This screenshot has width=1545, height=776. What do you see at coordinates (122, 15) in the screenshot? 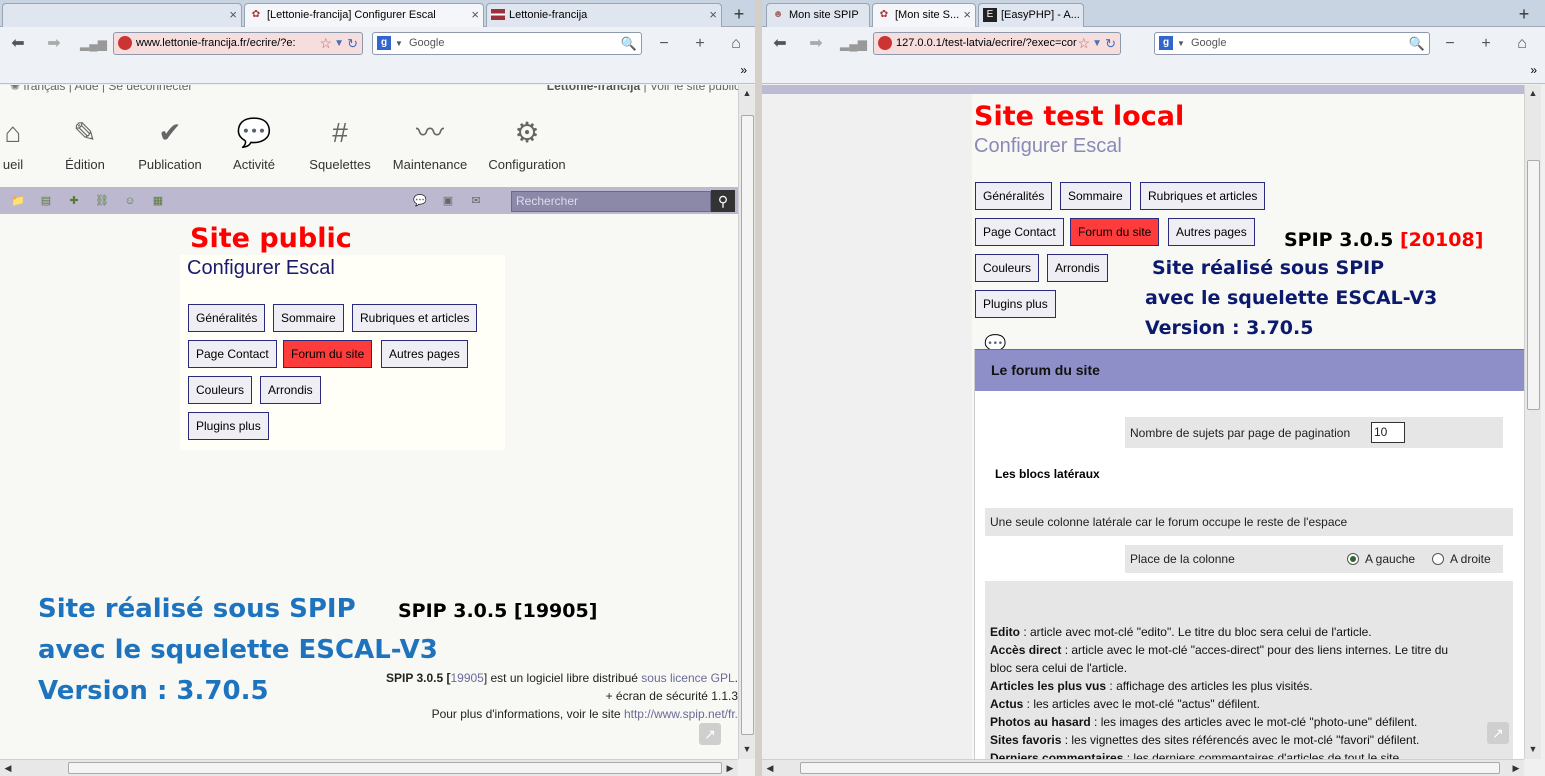
I see `tab-blank: ×` at bounding box center [122, 15].